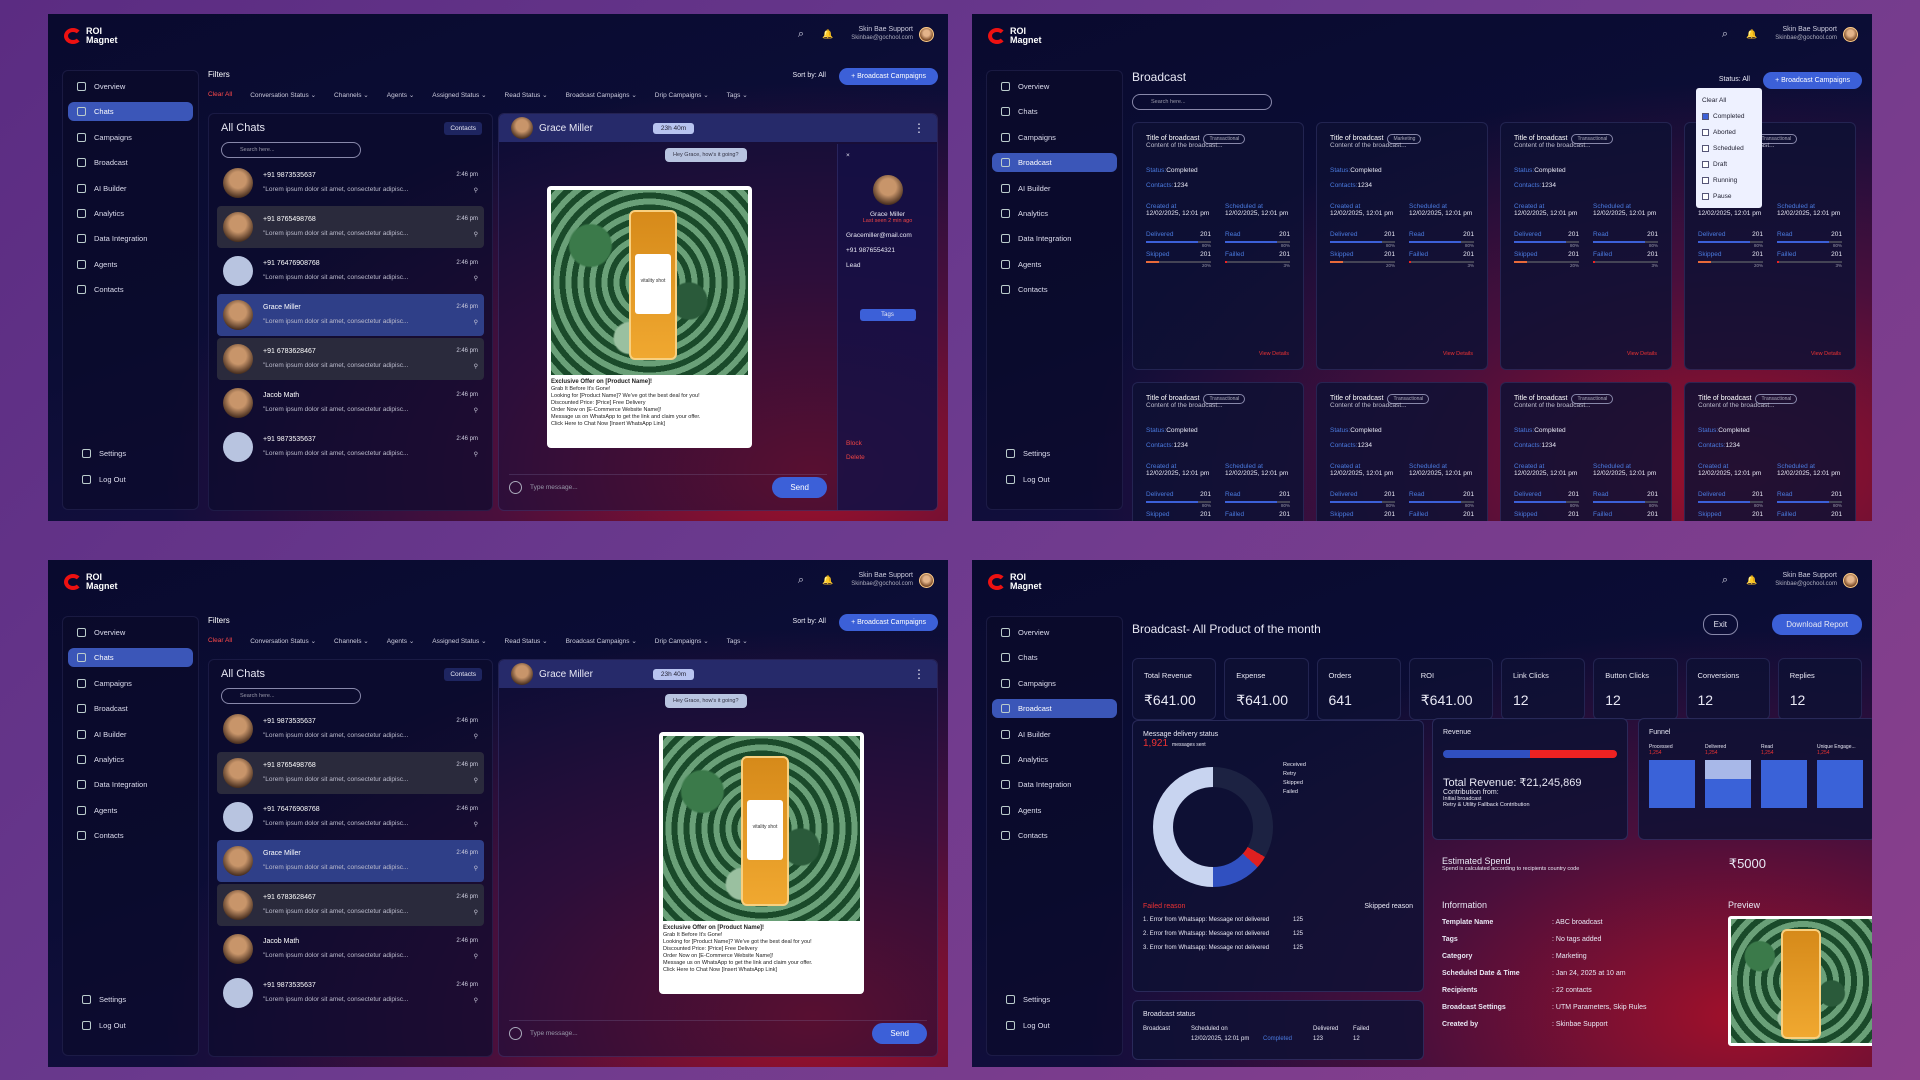 Image resolution: width=1920 pixels, height=1080 pixels. What do you see at coordinates (799, 487) in the screenshot?
I see `send-button: Send` at bounding box center [799, 487].